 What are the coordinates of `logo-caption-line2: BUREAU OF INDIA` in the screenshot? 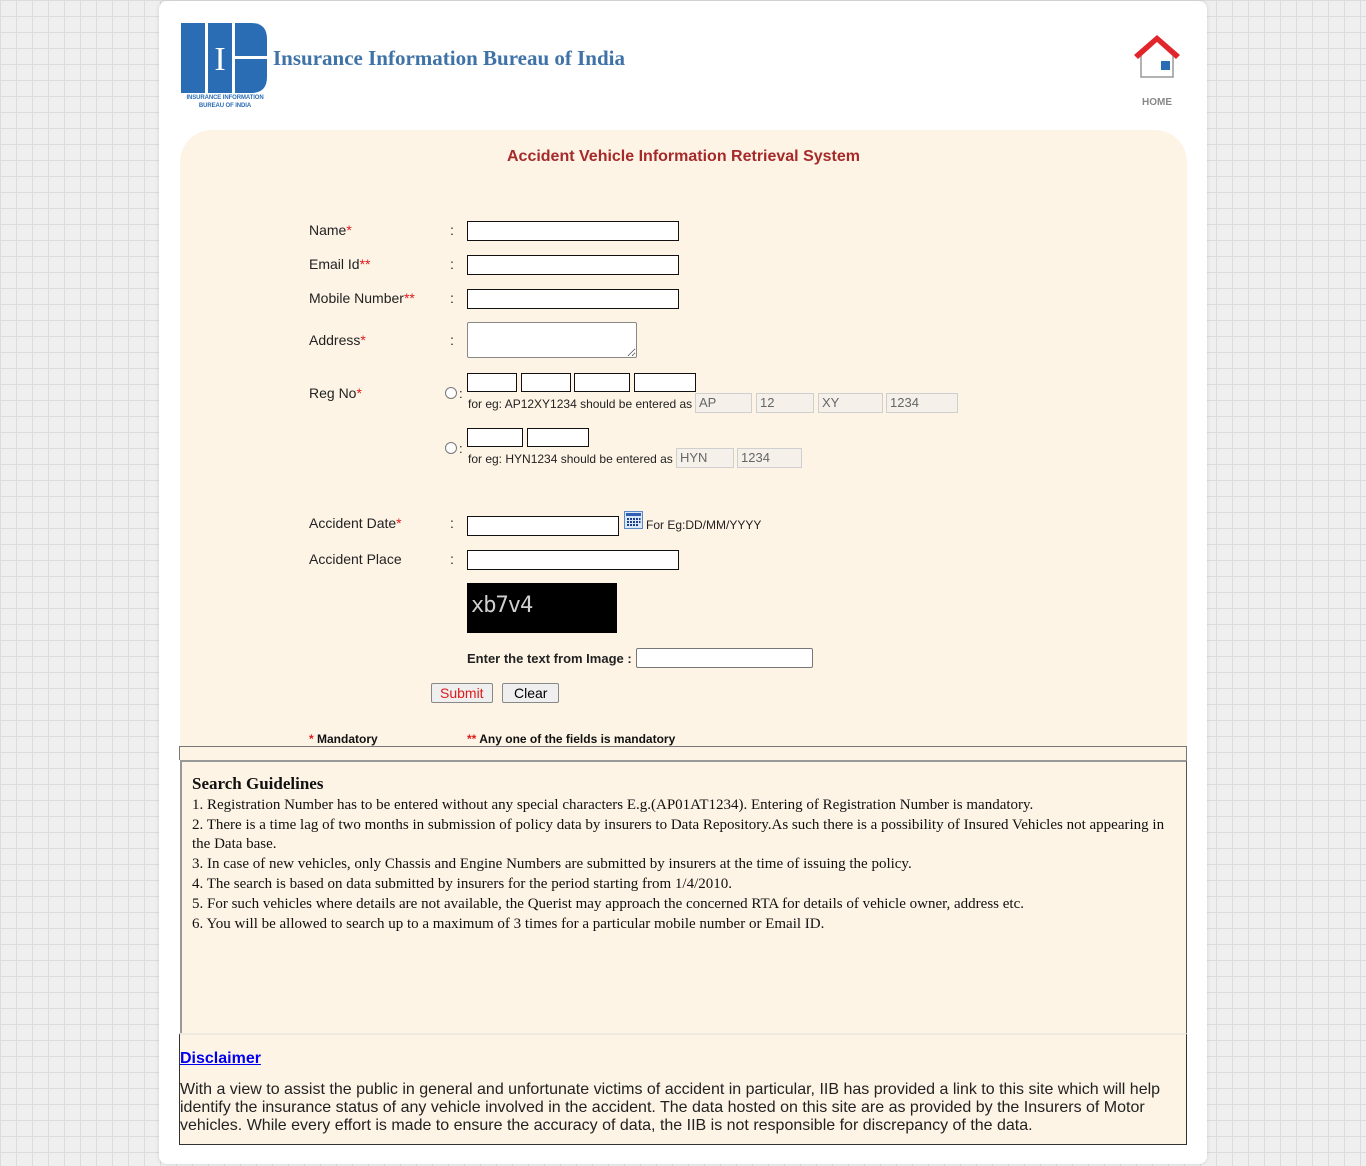 It's located at (225, 106).